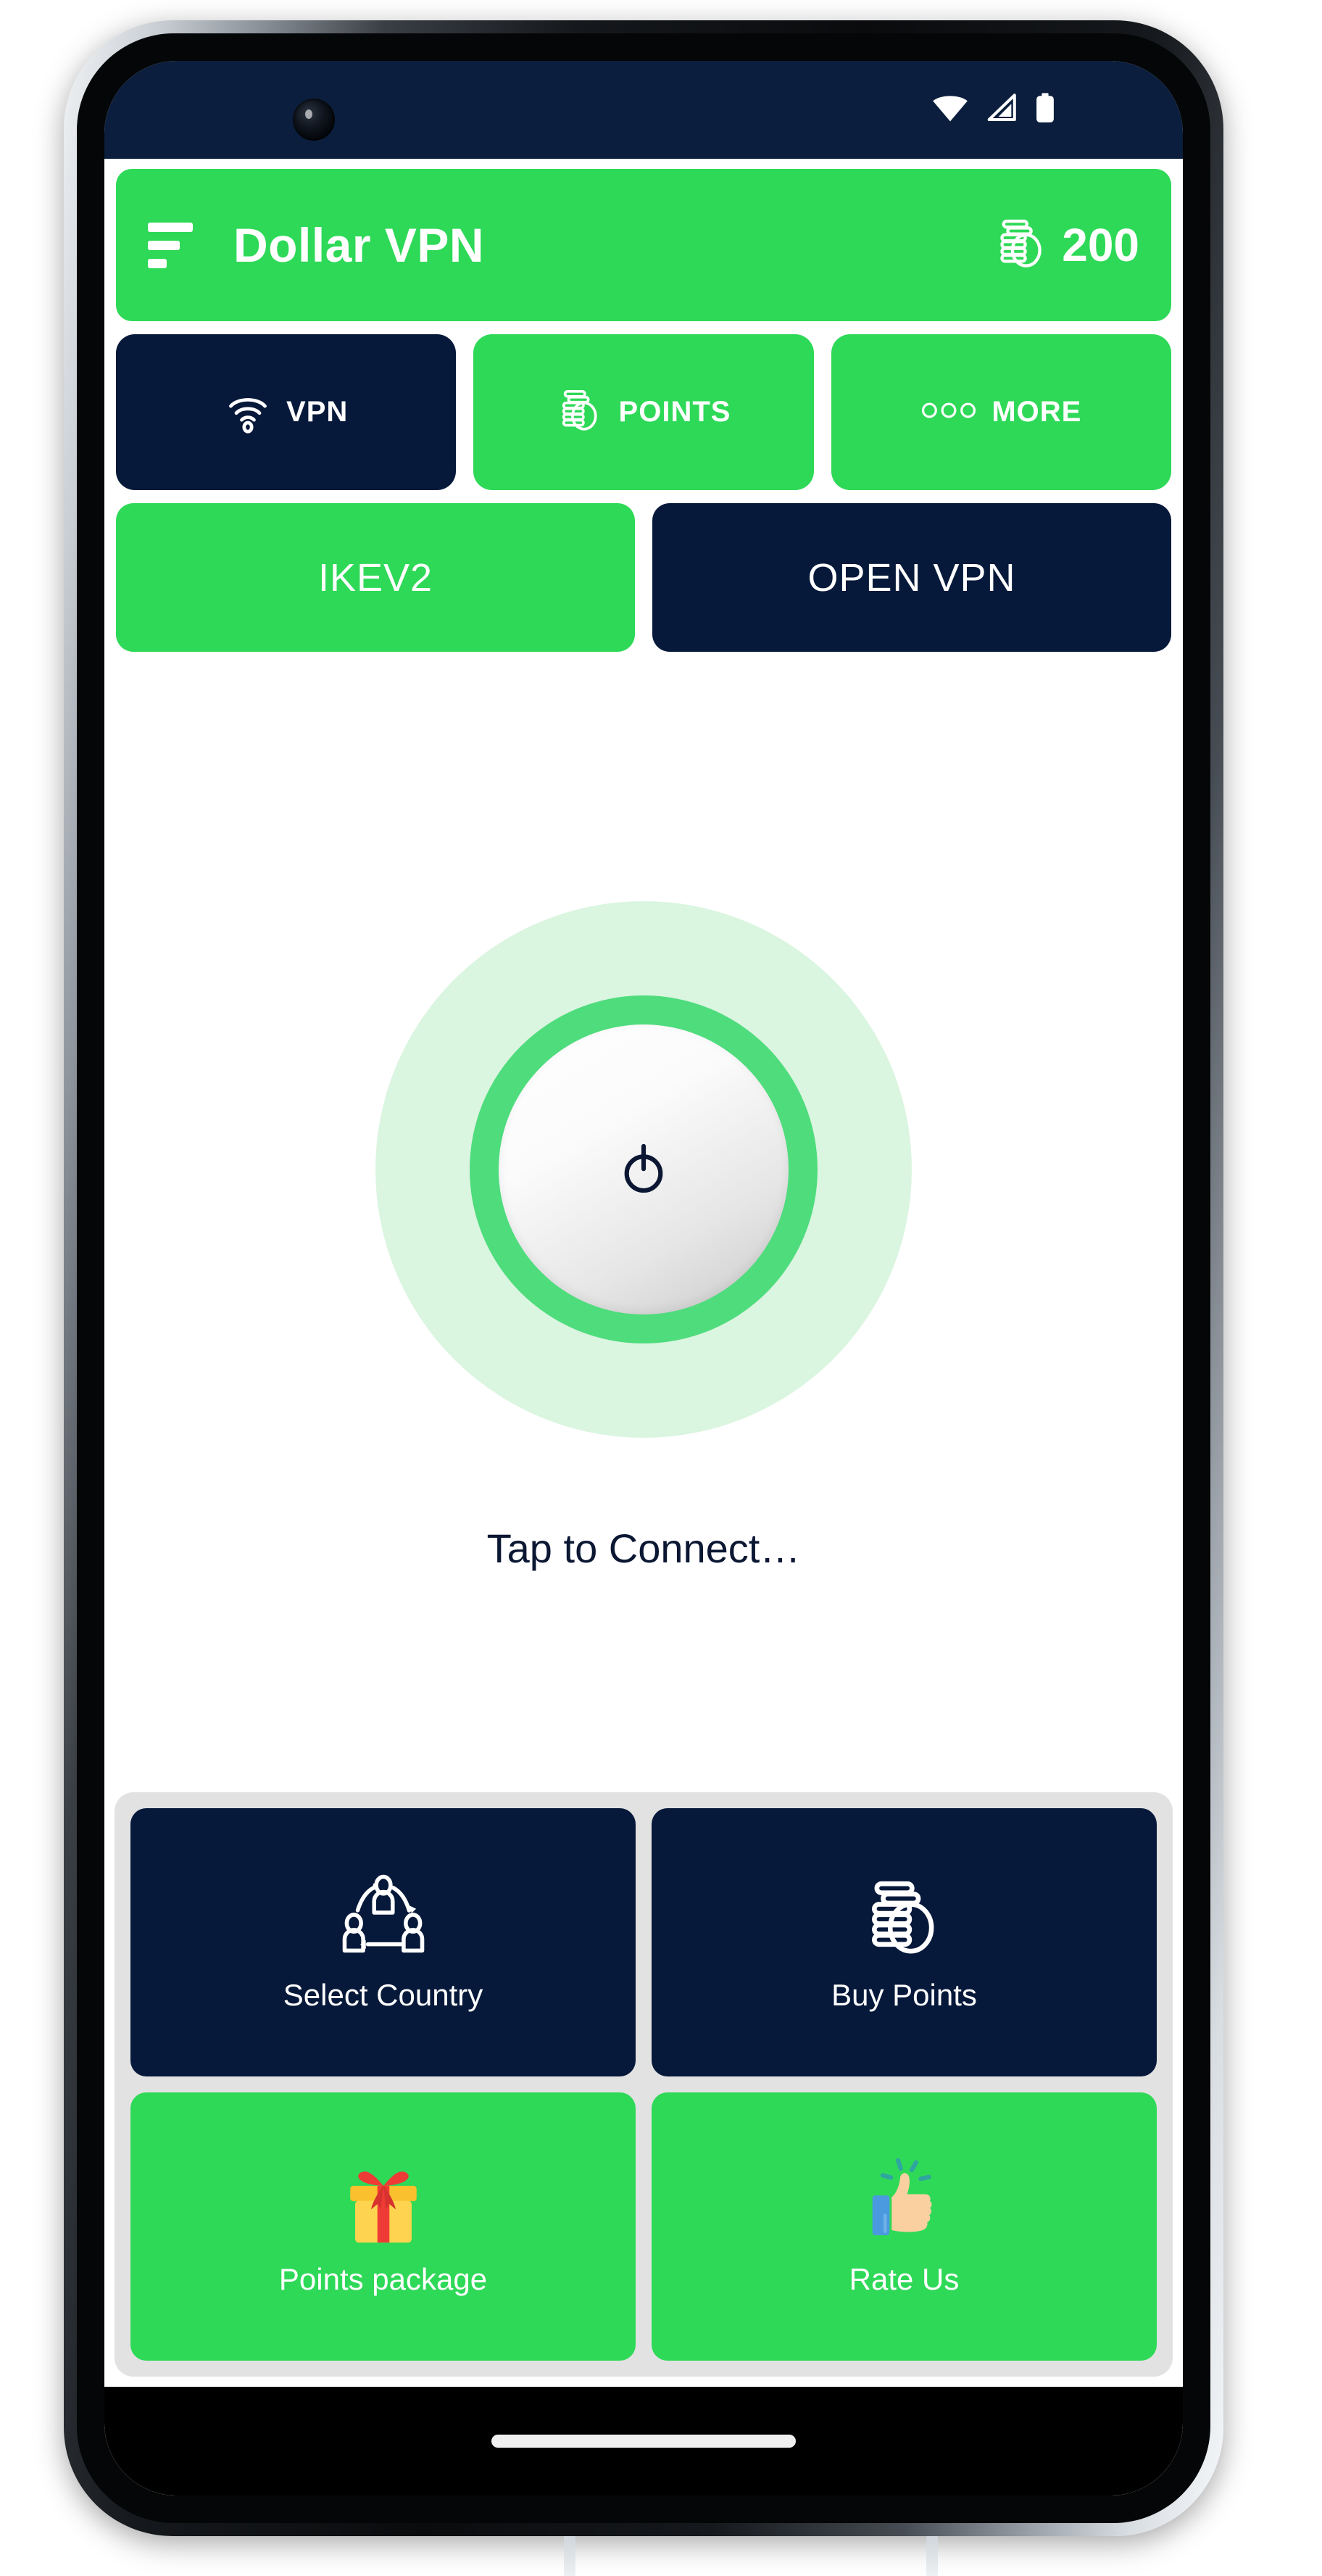 Image resolution: width=1322 pixels, height=2576 pixels. I want to click on protocol-button-openvpn: OPEN VPN, so click(911, 577).